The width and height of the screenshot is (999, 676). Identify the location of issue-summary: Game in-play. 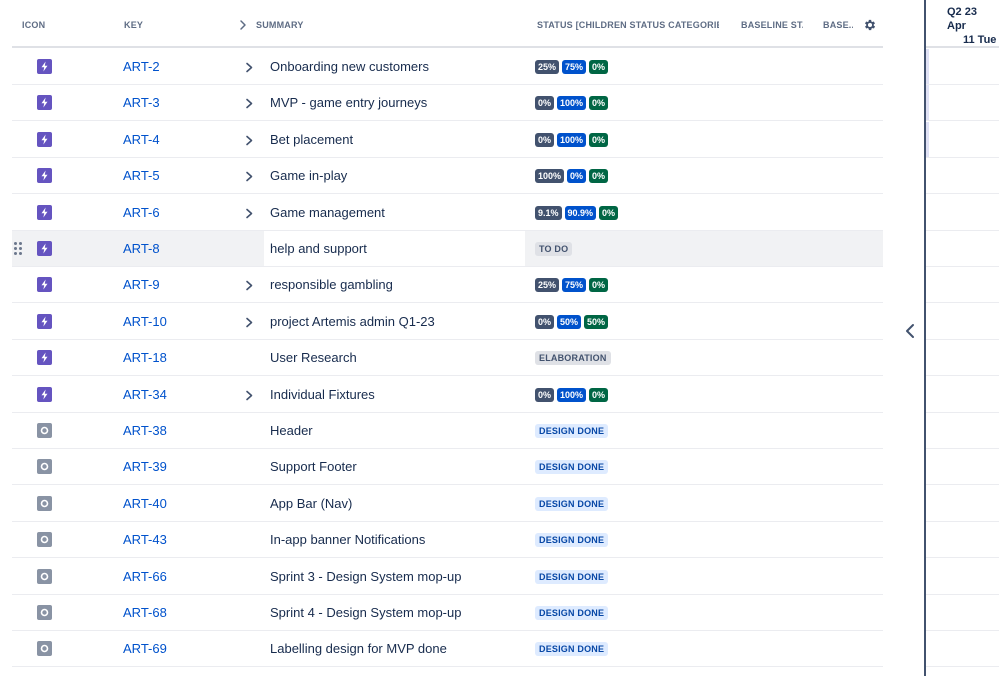
(394, 175).